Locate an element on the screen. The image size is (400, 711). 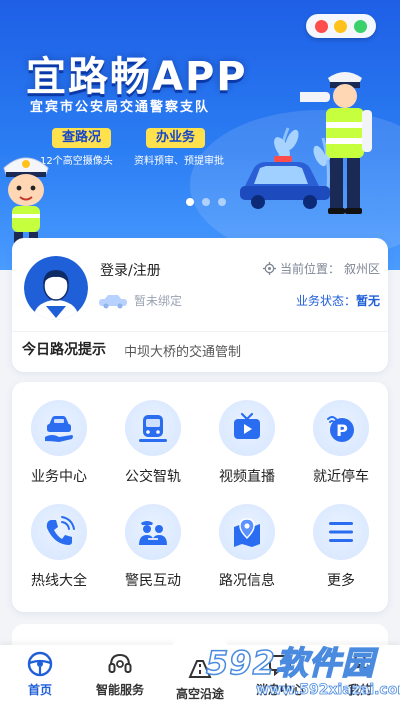
user-avatar-icon is located at coordinates (56, 288).